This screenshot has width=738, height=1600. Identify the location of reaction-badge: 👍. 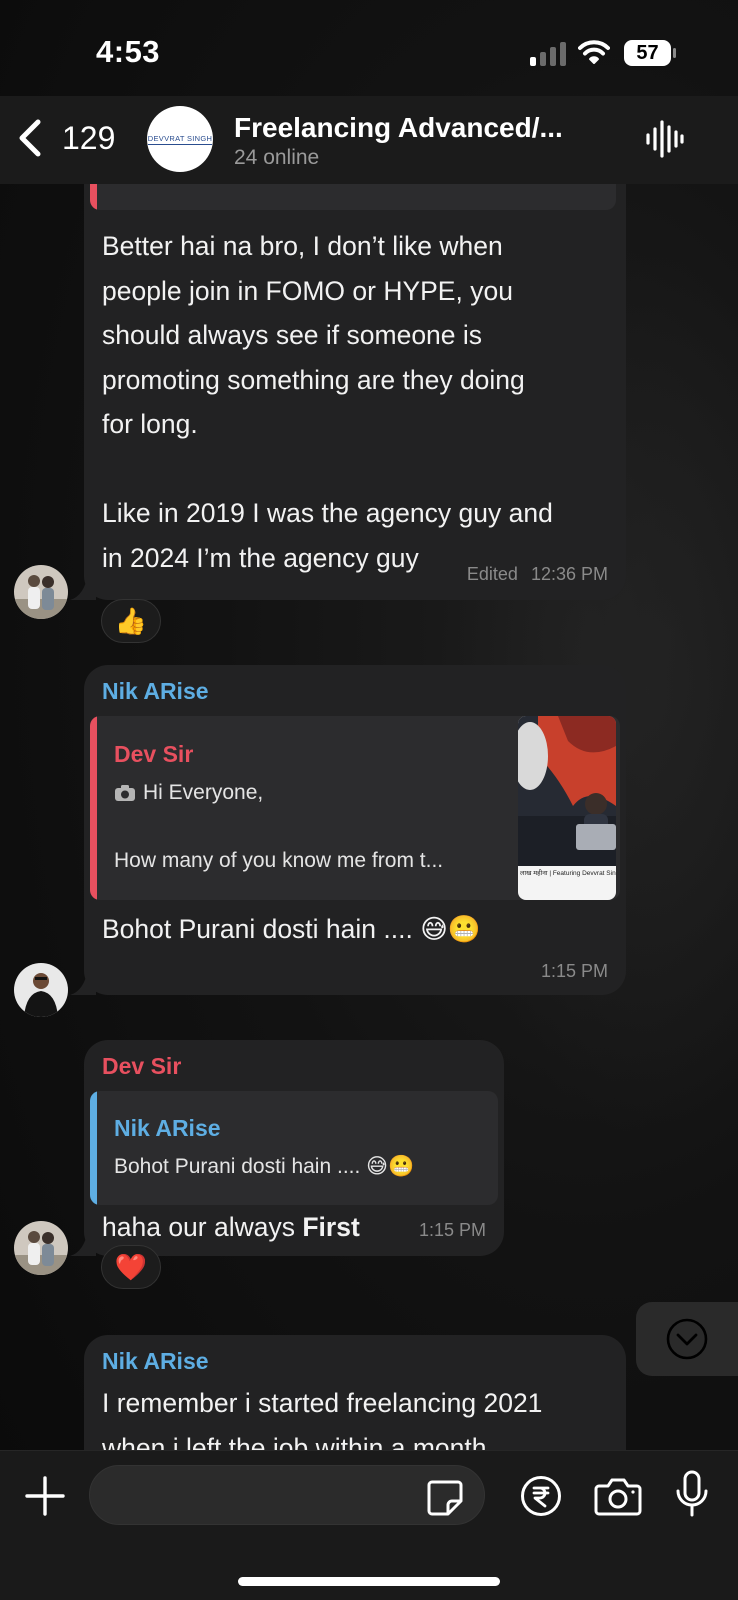
(131, 621).